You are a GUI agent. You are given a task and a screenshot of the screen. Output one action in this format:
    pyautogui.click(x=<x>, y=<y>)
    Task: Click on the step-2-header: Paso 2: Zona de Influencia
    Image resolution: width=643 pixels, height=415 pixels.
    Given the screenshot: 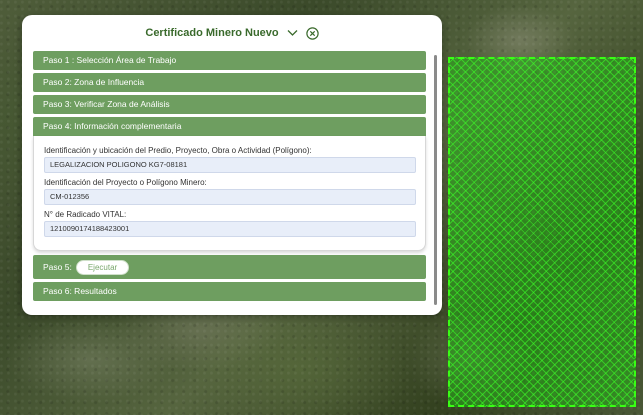 What is the action you would take?
    pyautogui.click(x=229, y=82)
    